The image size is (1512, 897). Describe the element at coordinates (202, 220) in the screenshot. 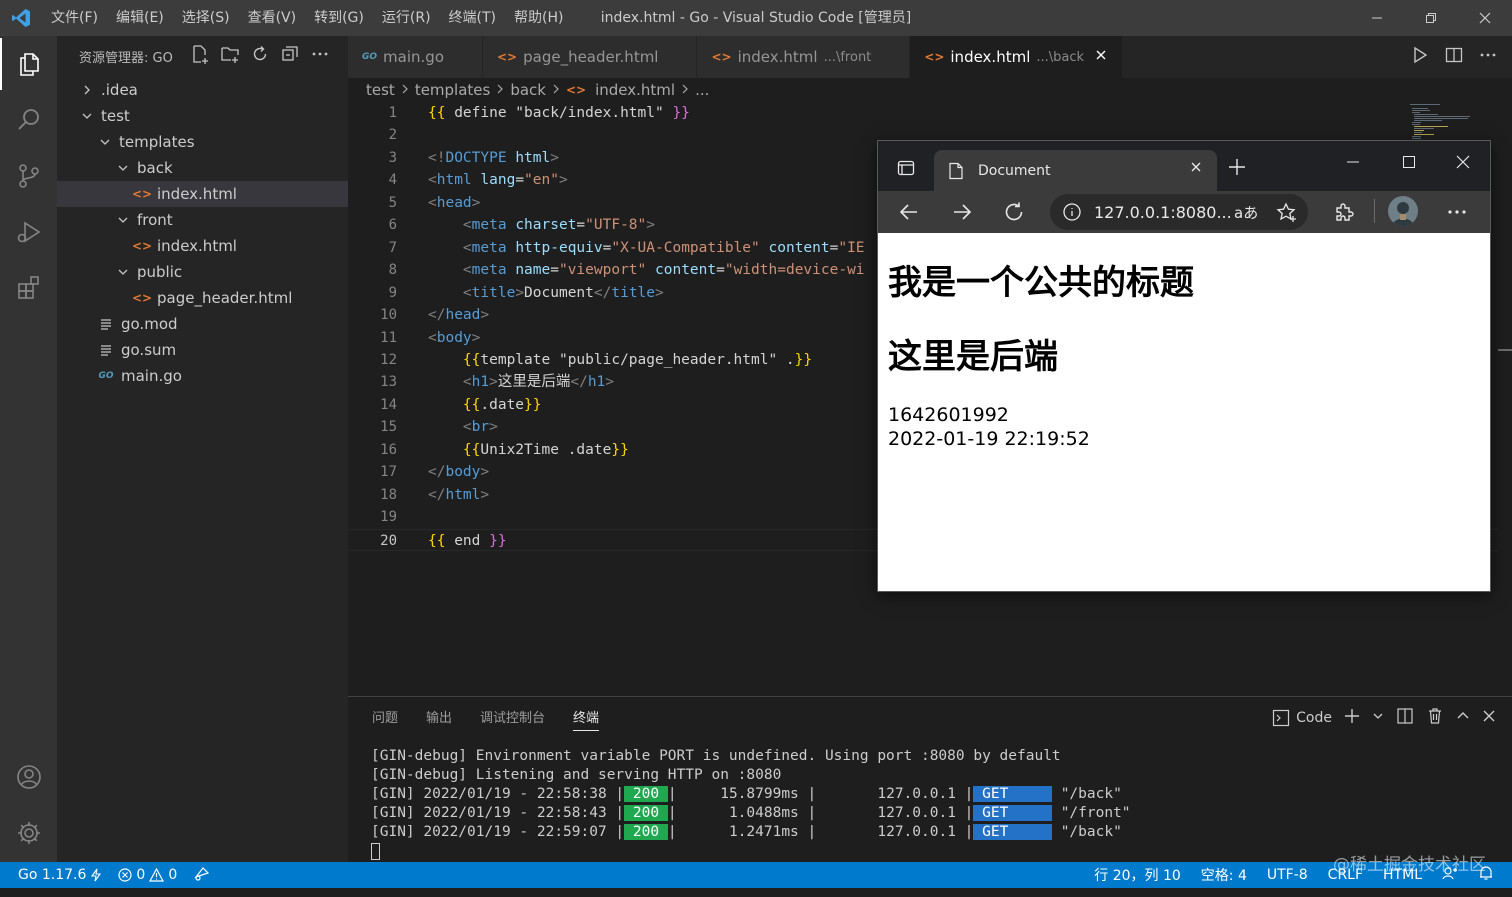

I see `tree-item: front` at that location.